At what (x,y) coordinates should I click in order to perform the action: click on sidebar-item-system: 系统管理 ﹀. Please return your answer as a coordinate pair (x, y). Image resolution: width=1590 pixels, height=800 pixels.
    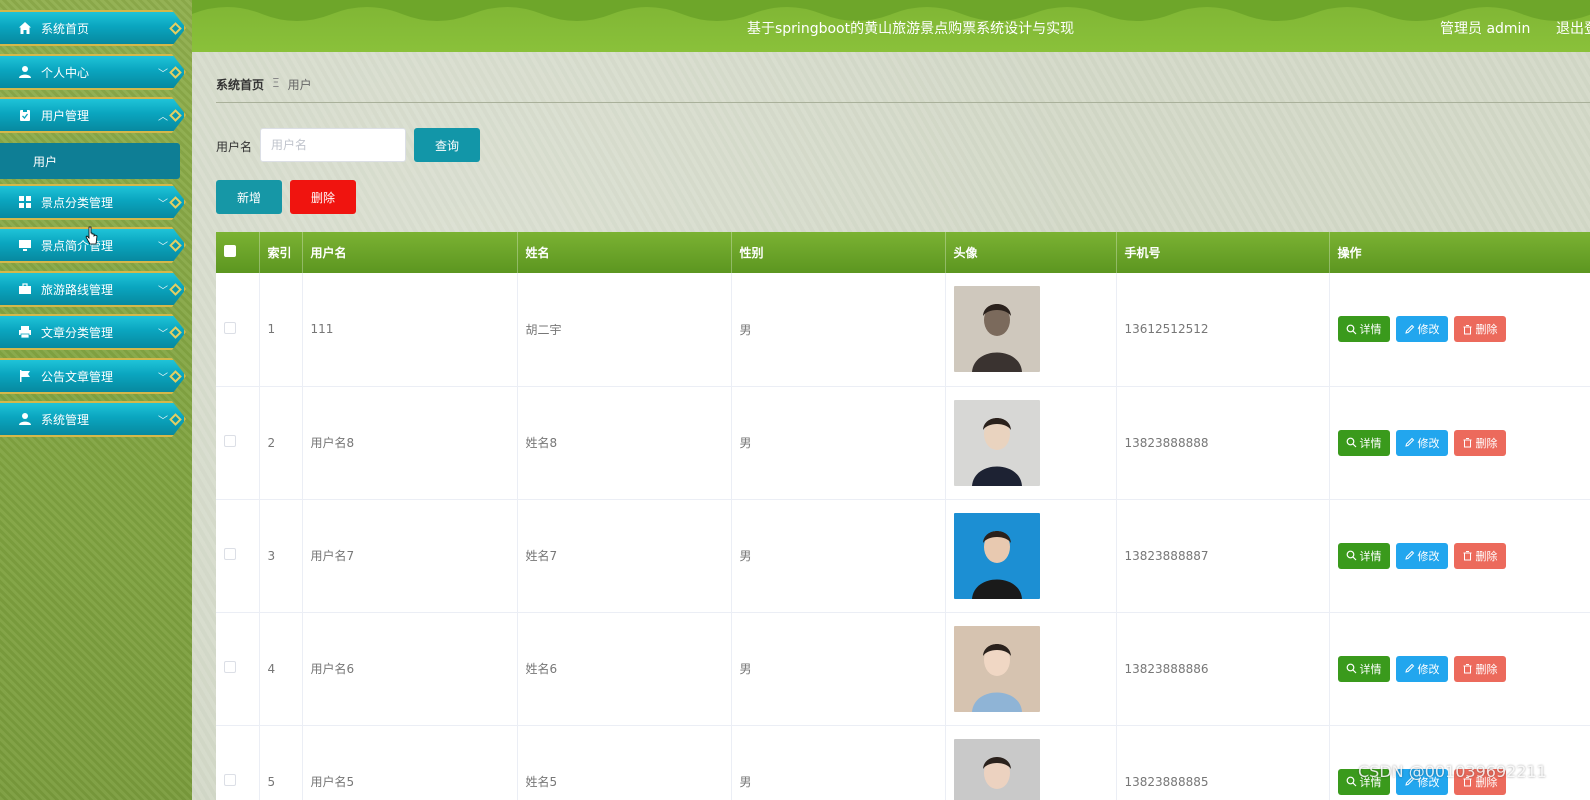
    Looking at the image, I should click on (93, 419).